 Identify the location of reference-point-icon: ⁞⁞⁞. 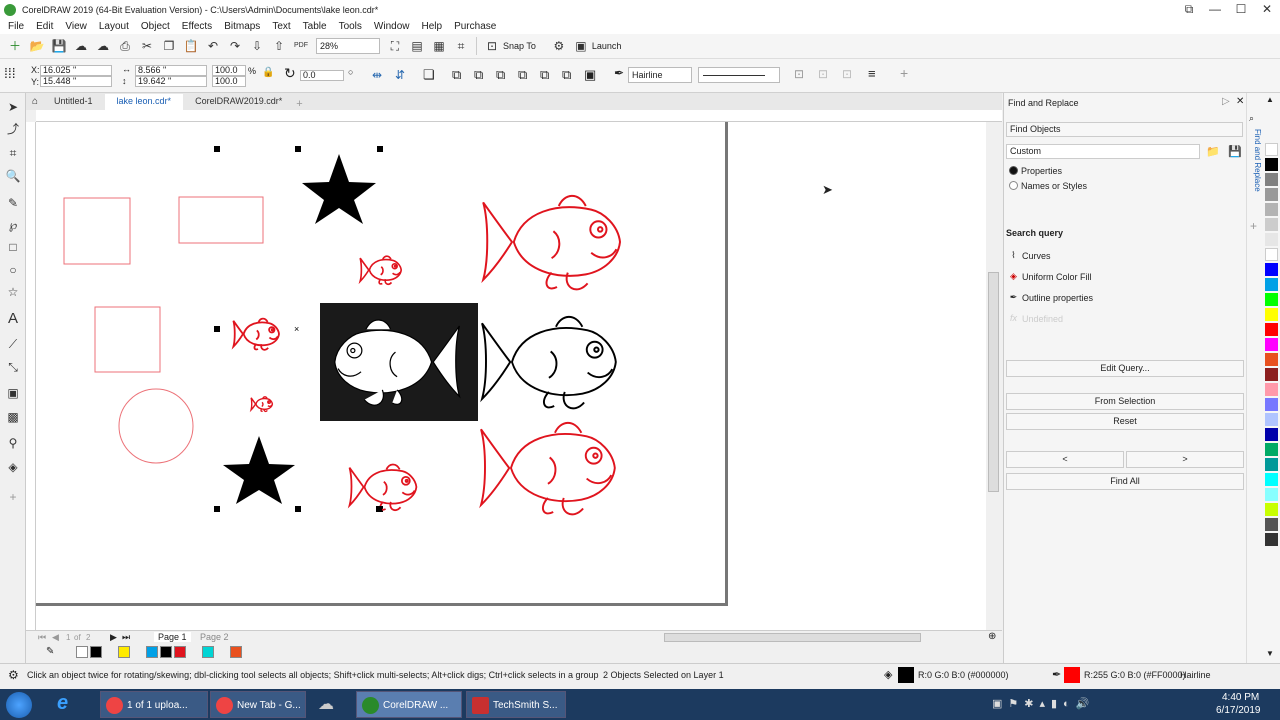
(13, 74).